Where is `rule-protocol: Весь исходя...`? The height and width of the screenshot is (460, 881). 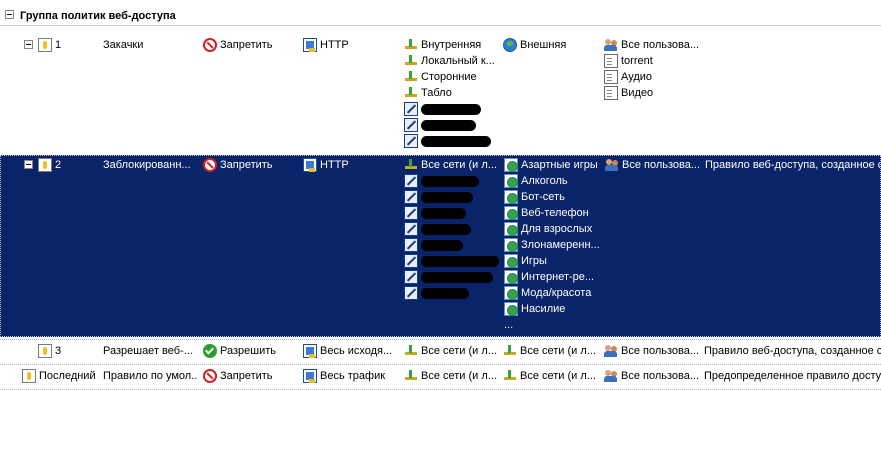 rule-protocol: Весь исходя... is located at coordinates (356, 351).